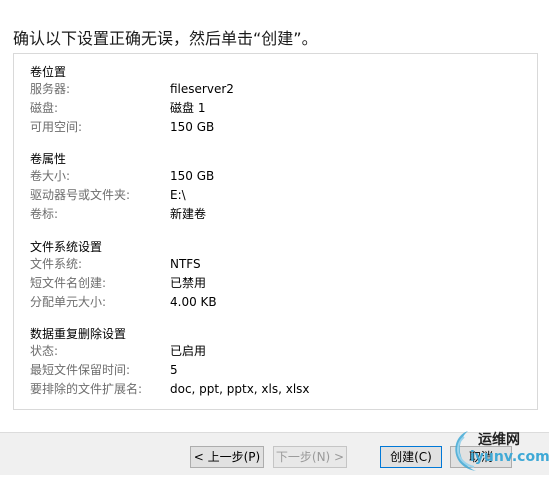 This screenshot has width=549, height=479. What do you see at coordinates (240, 389) in the screenshot?
I see `row-value: doc, ppt, pptx, xls, xlsx` at bounding box center [240, 389].